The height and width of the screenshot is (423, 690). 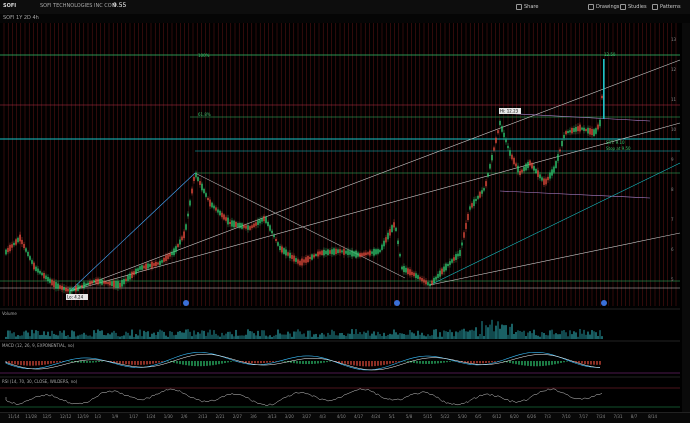 I want to click on symbol-label: SOFI, so click(x=9, y=6).